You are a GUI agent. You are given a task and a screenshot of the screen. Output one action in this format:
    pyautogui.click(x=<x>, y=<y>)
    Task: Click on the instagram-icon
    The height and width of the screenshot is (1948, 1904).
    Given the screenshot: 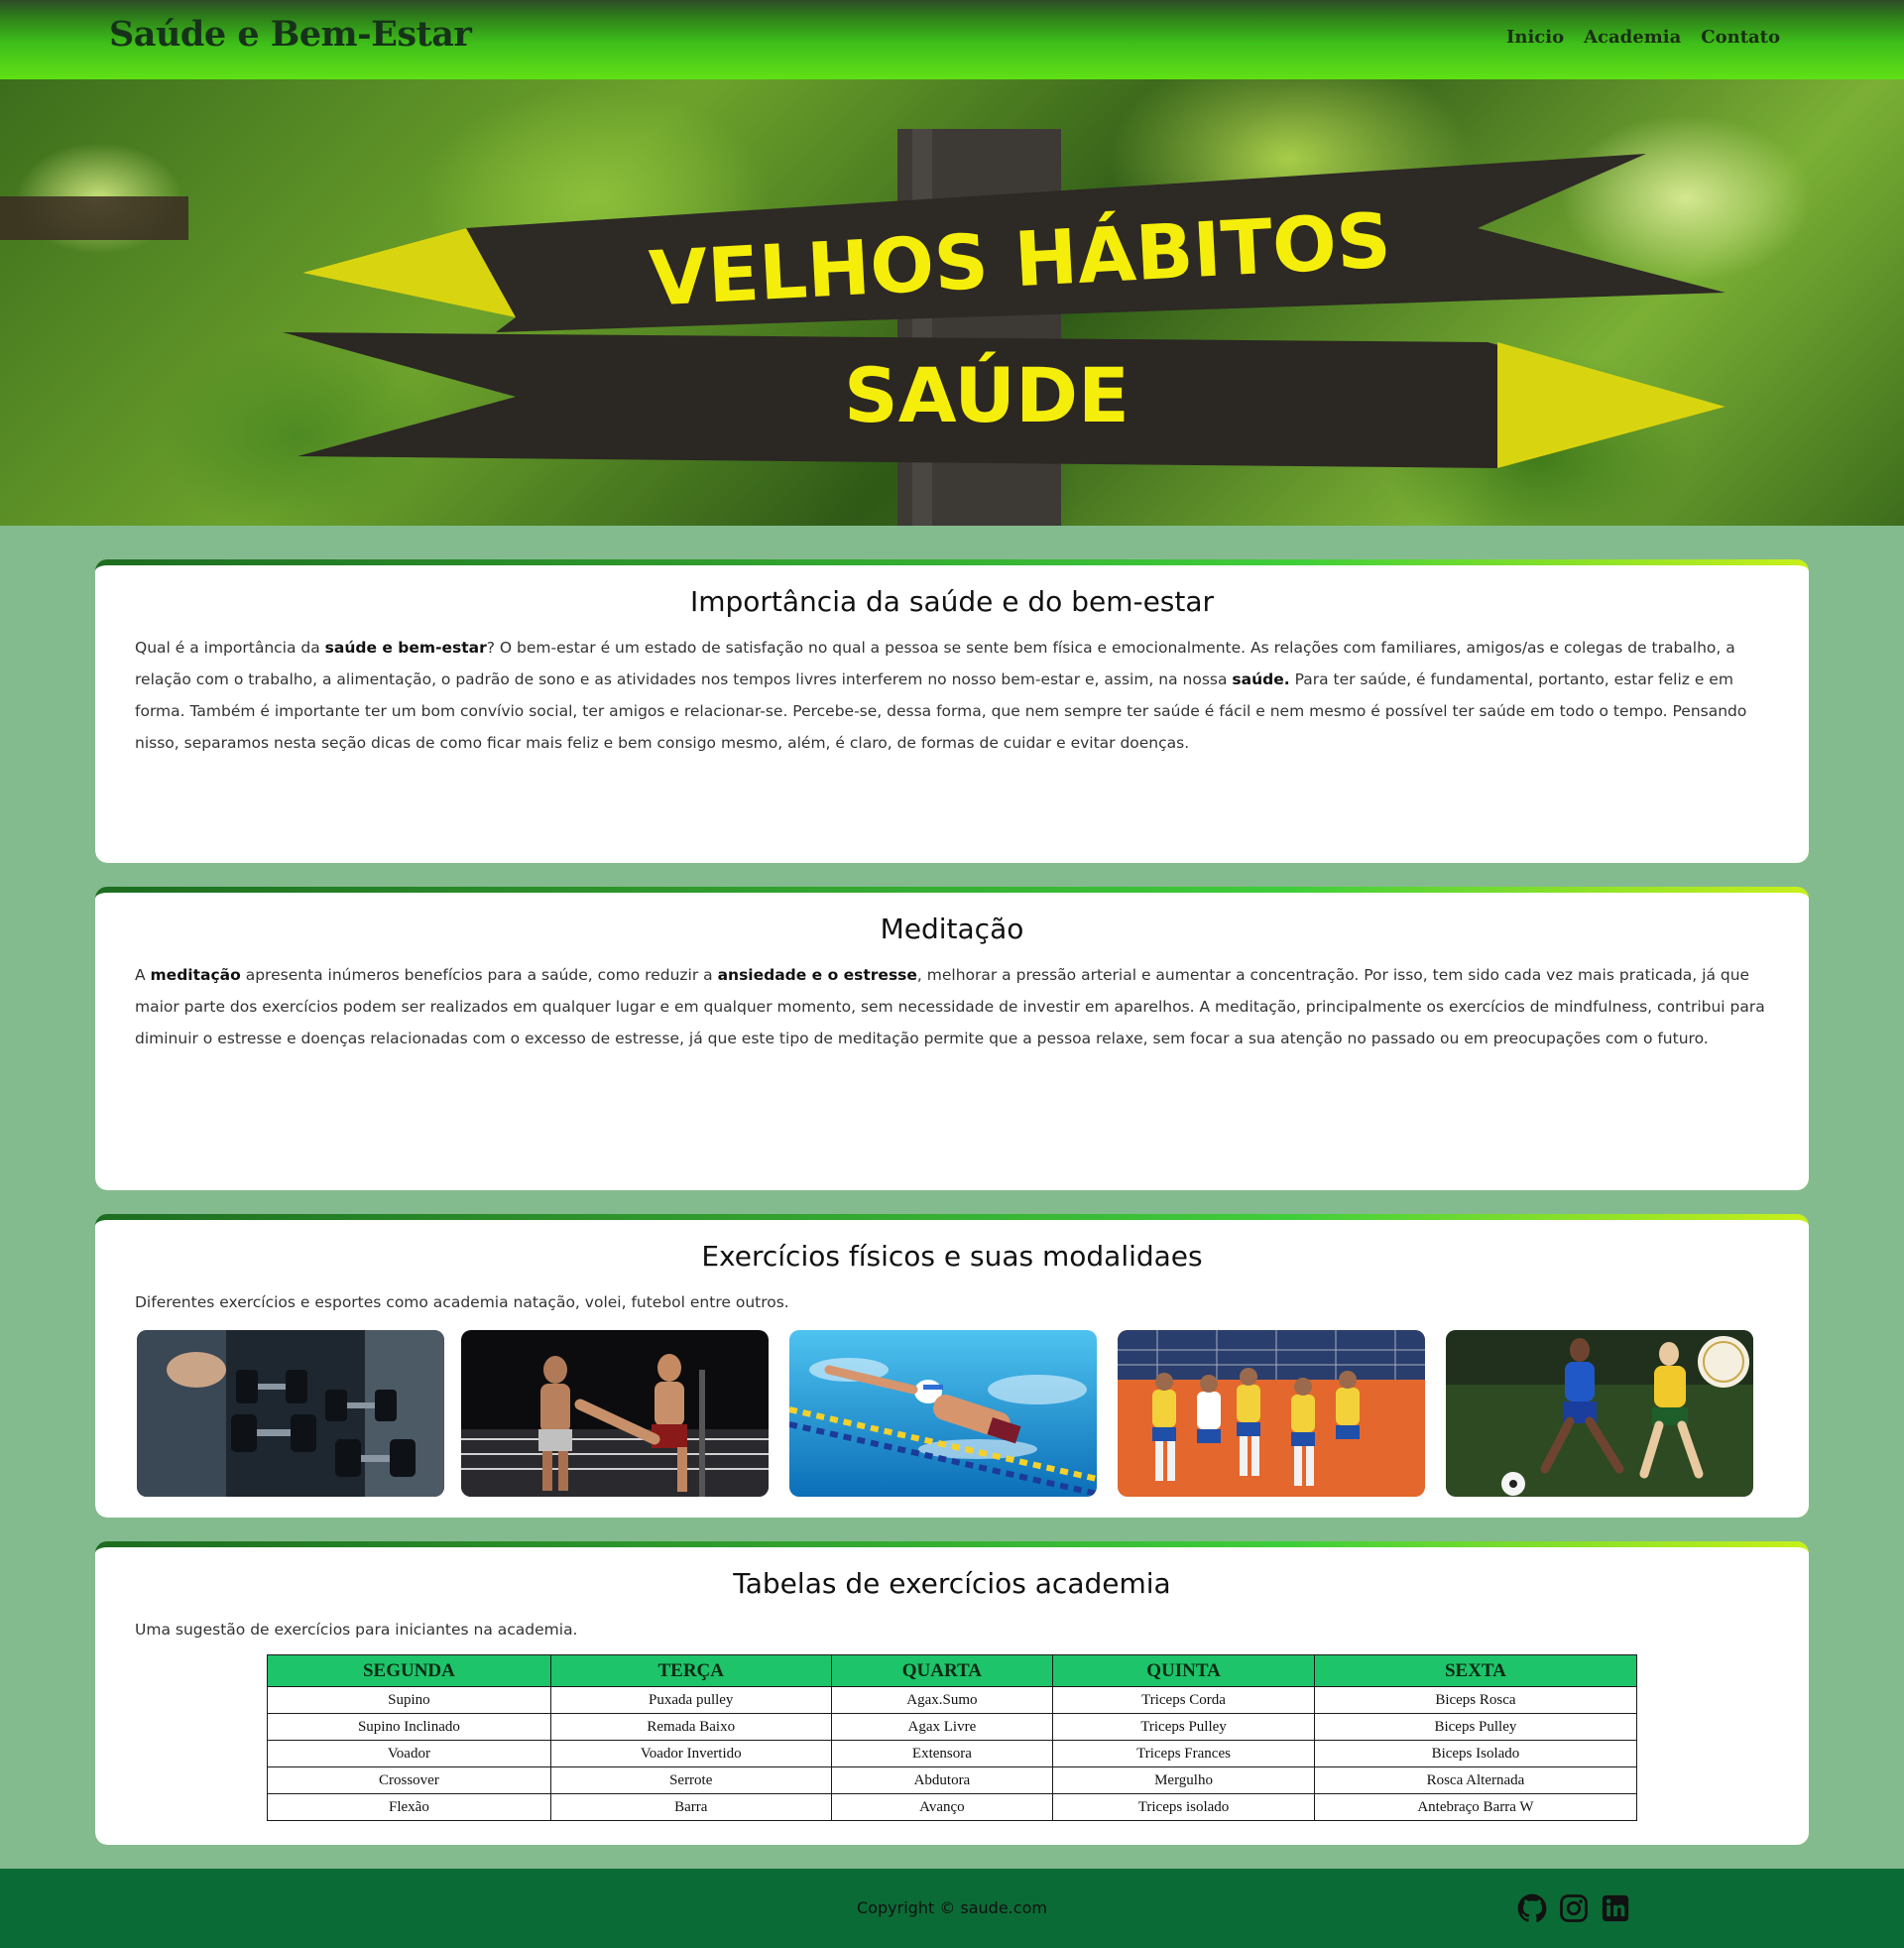 What is the action you would take?
    pyautogui.click(x=1574, y=1908)
    